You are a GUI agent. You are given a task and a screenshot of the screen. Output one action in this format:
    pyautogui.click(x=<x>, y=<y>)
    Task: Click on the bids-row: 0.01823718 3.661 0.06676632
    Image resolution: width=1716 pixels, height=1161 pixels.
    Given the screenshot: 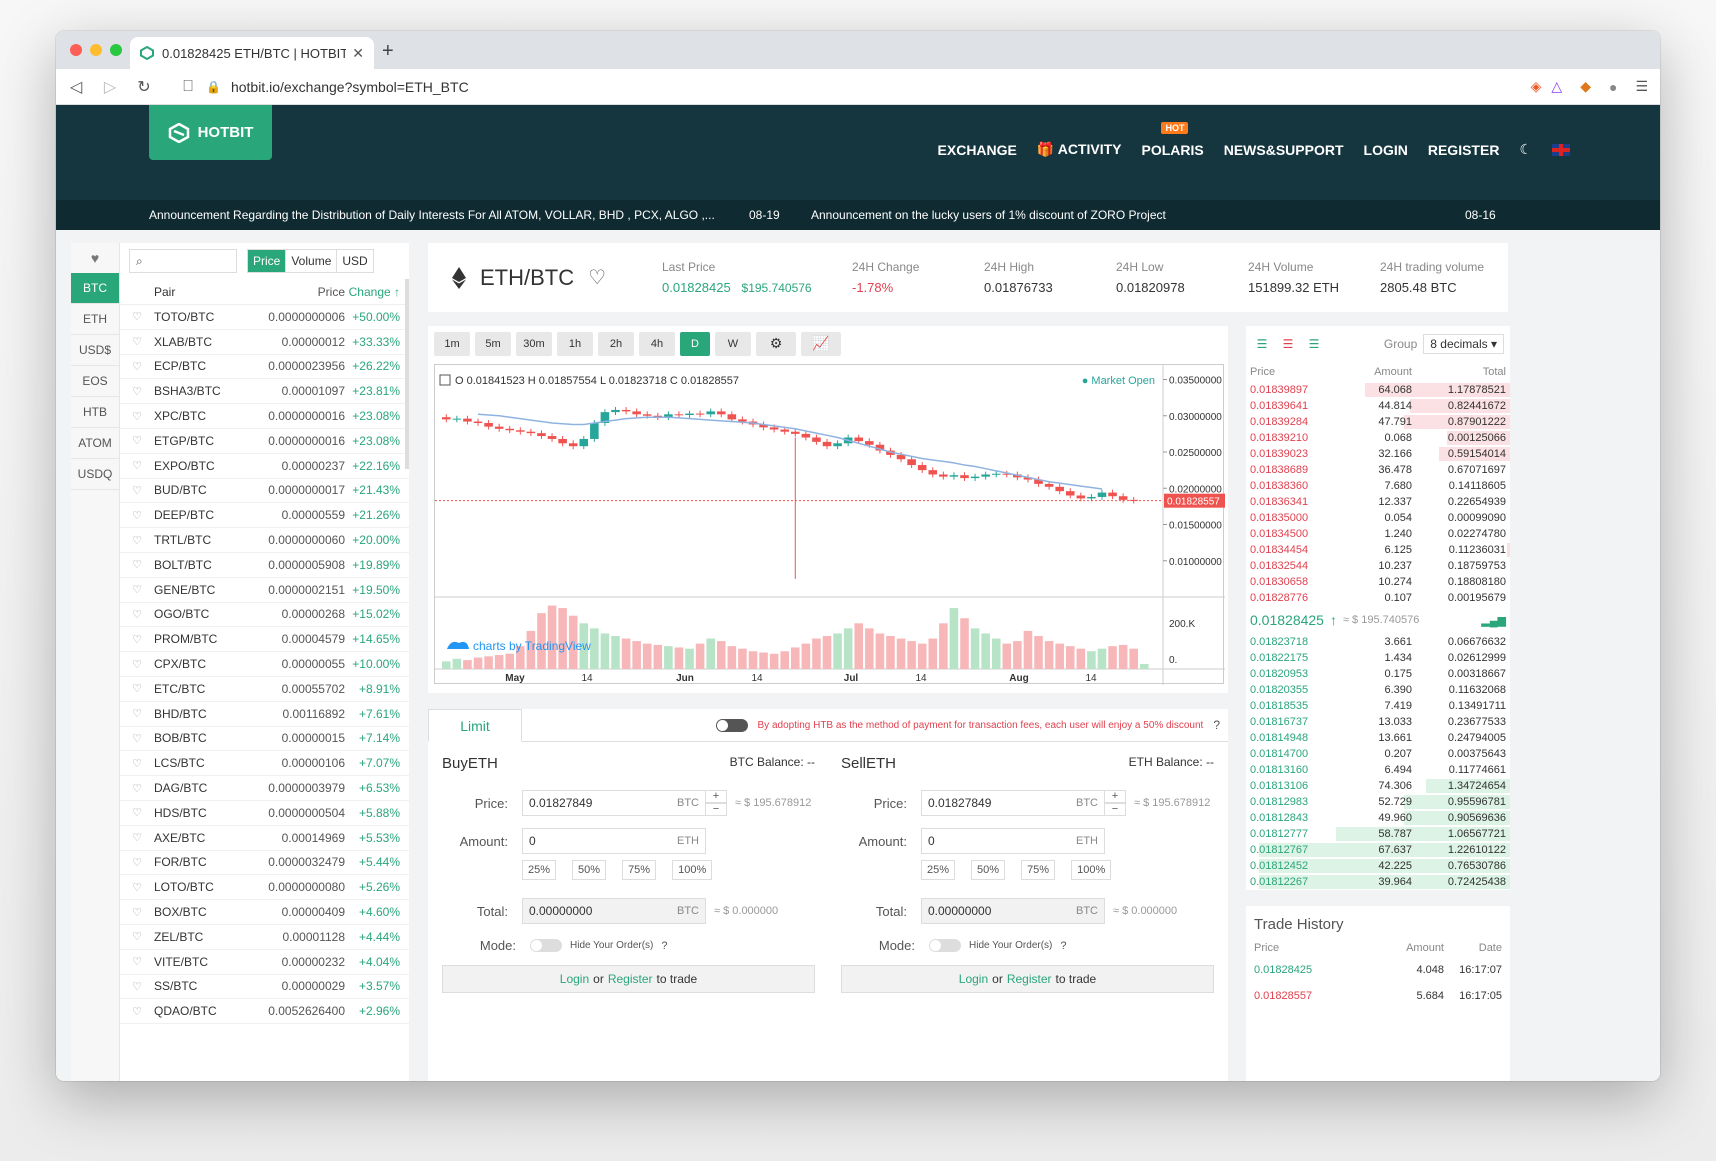 What is the action you would take?
    pyautogui.click(x=1378, y=642)
    